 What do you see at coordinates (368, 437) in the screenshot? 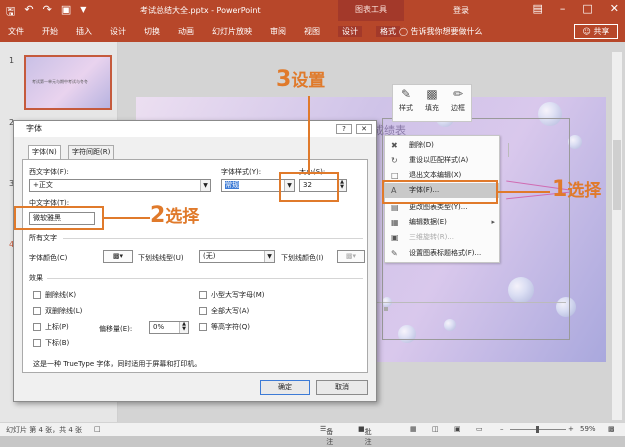
I see `comments-label: 批注` at bounding box center [368, 437].